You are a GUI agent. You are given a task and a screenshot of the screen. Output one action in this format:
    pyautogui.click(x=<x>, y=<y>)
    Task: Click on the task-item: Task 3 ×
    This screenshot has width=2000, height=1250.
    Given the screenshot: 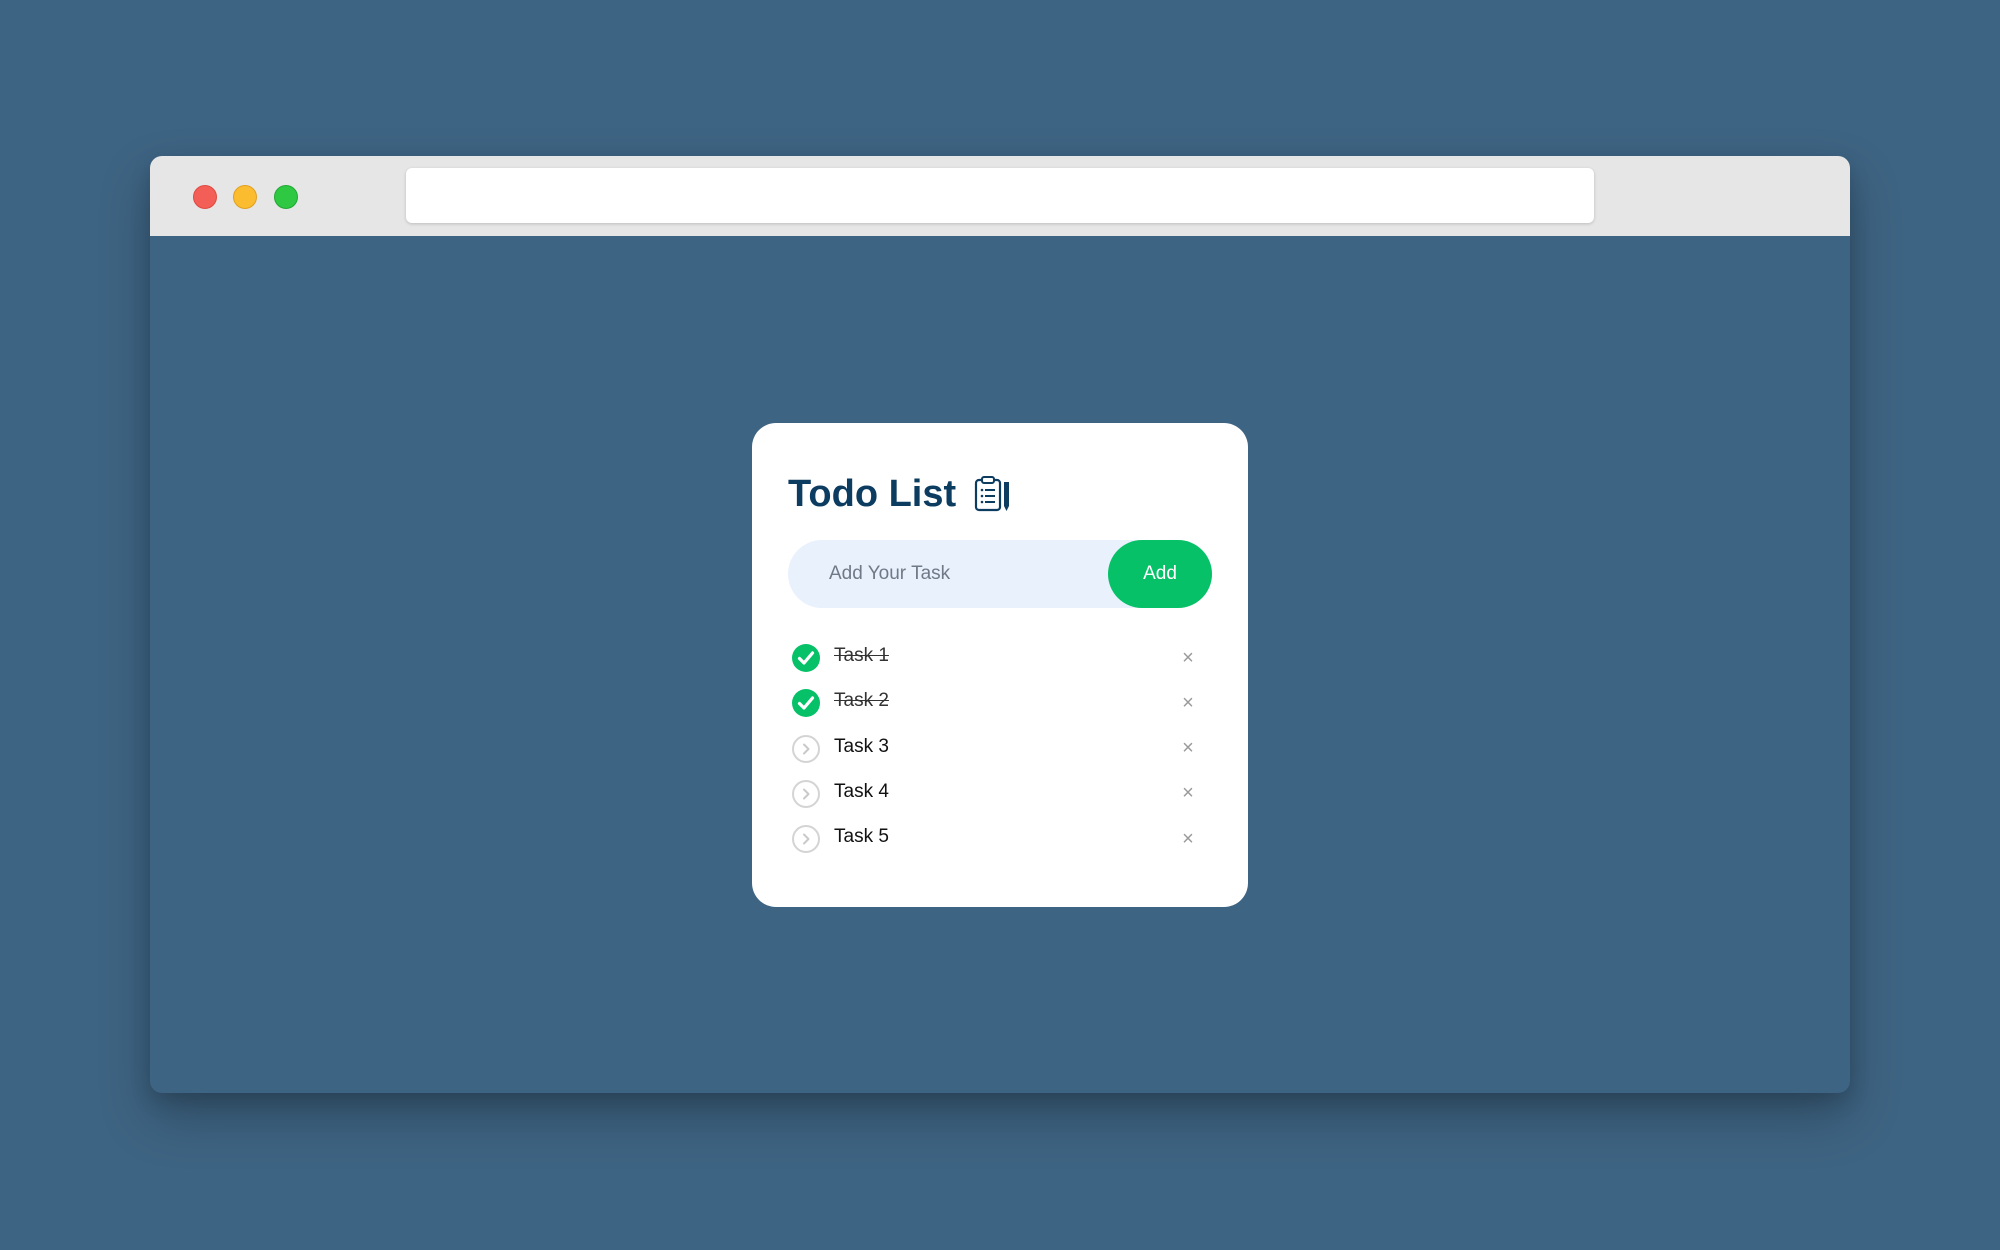 What is the action you would take?
    pyautogui.click(x=1000, y=749)
    